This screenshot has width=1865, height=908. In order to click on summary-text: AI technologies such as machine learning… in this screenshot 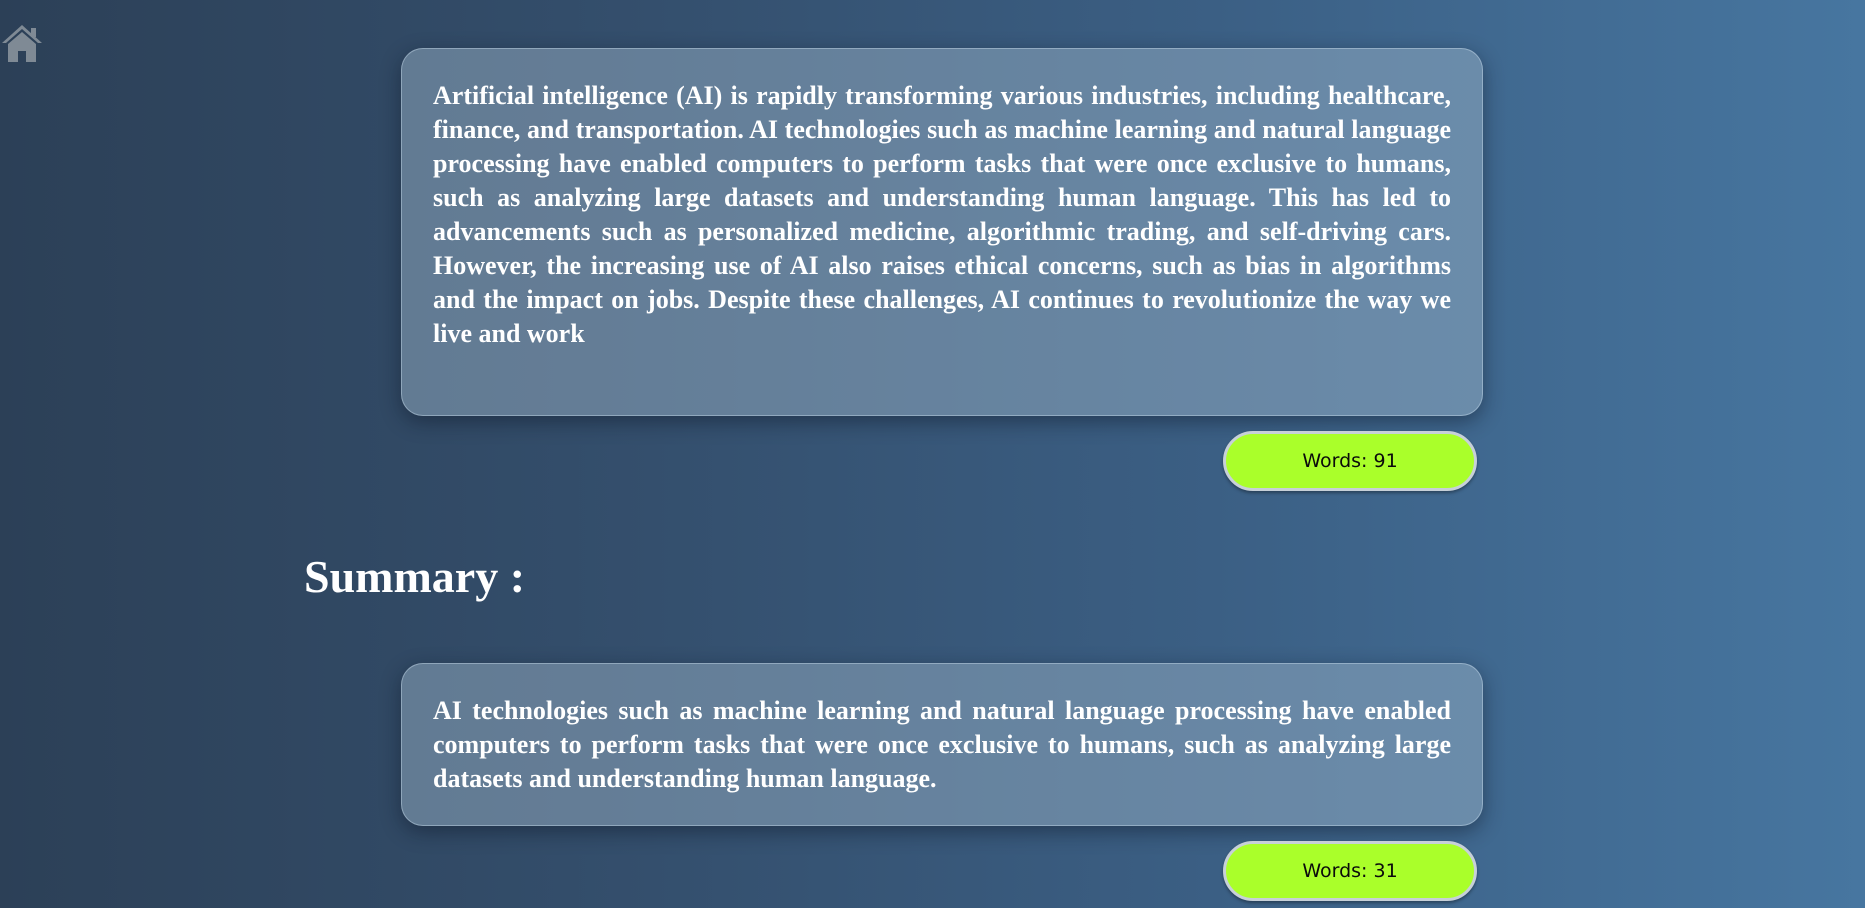, I will do `click(942, 744)`.